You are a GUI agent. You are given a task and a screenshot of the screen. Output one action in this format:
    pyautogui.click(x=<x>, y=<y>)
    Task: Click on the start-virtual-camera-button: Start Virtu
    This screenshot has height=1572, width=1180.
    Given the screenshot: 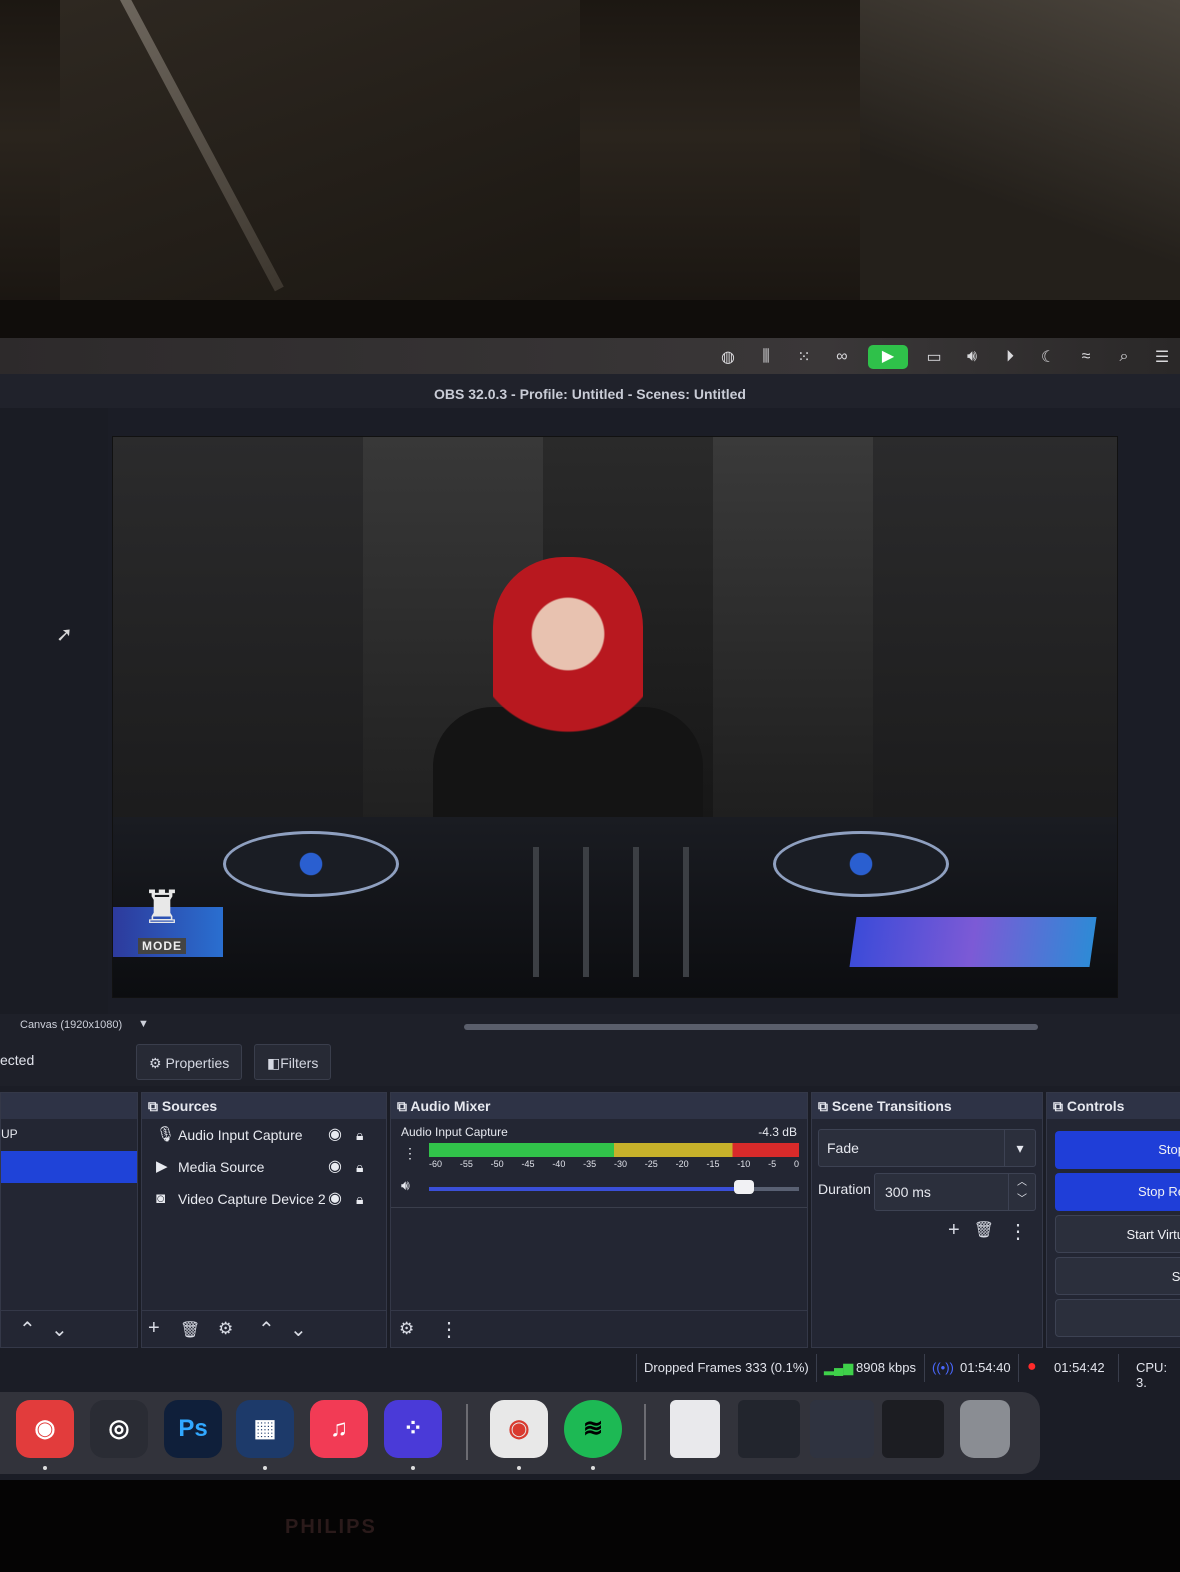 What is the action you would take?
    pyautogui.click(x=1117, y=1234)
    